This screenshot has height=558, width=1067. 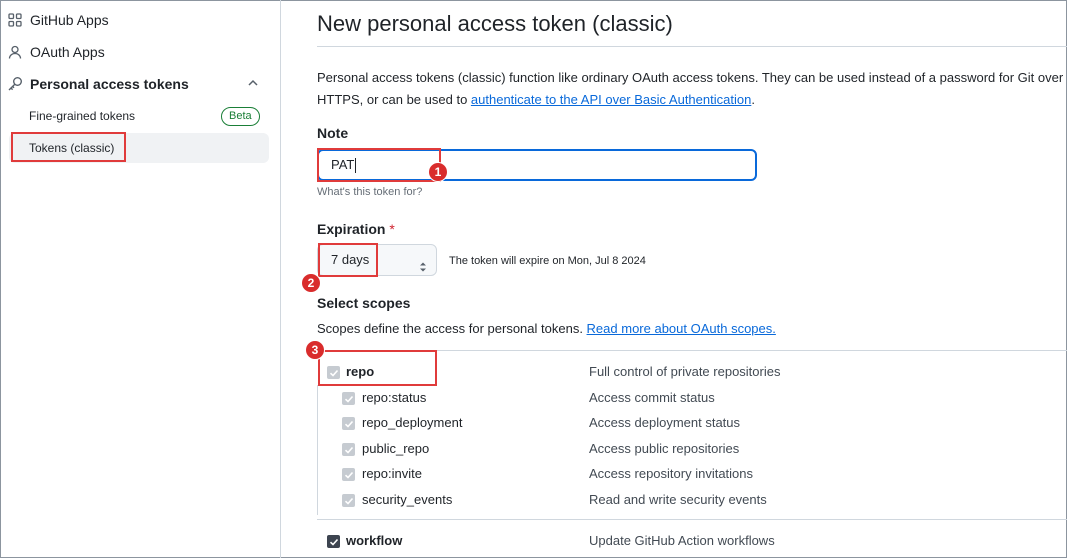 What do you see at coordinates (311, 283) in the screenshot?
I see `step-marker-2: 2` at bounding box center [311, 283].